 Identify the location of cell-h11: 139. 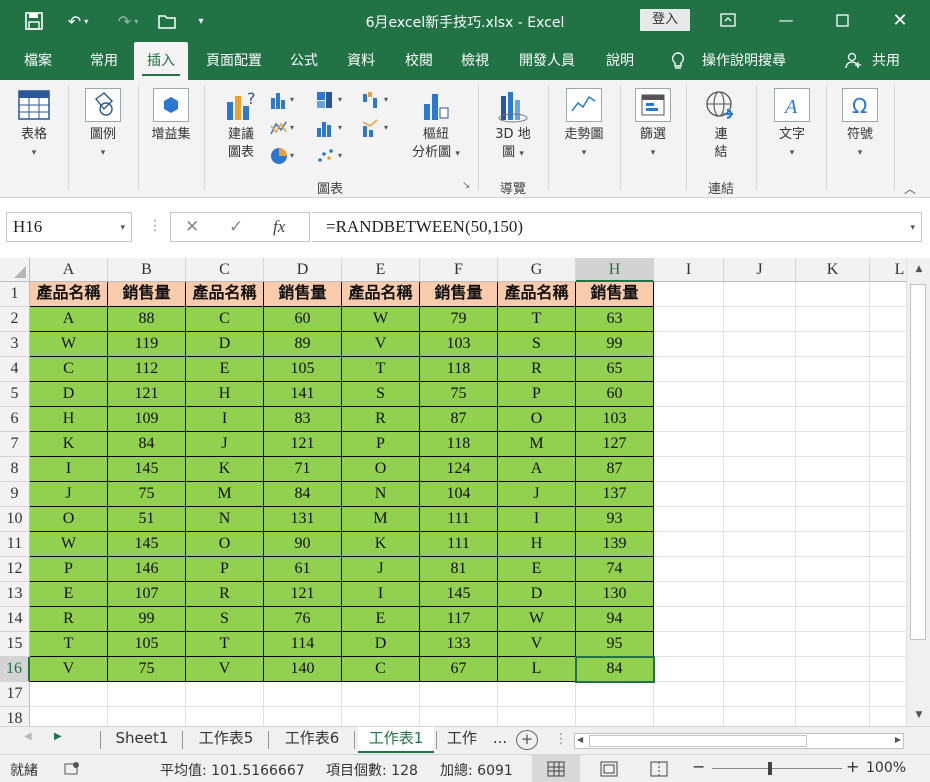
(615, 544).